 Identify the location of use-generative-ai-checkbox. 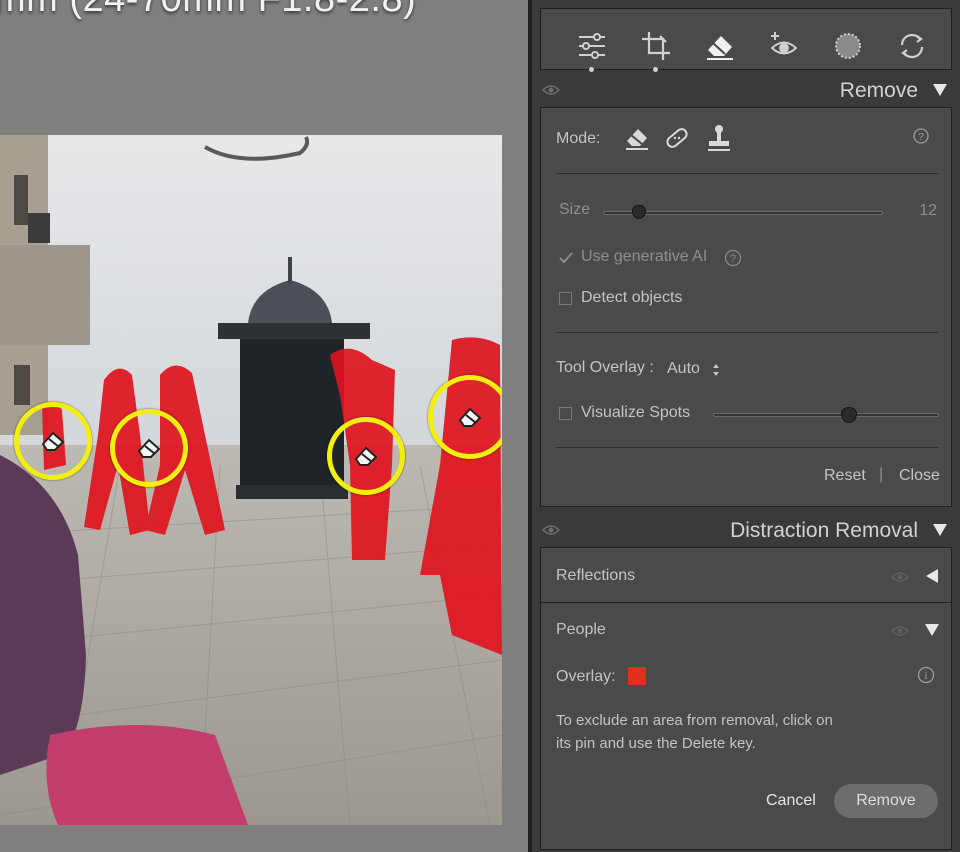
(566, 257).